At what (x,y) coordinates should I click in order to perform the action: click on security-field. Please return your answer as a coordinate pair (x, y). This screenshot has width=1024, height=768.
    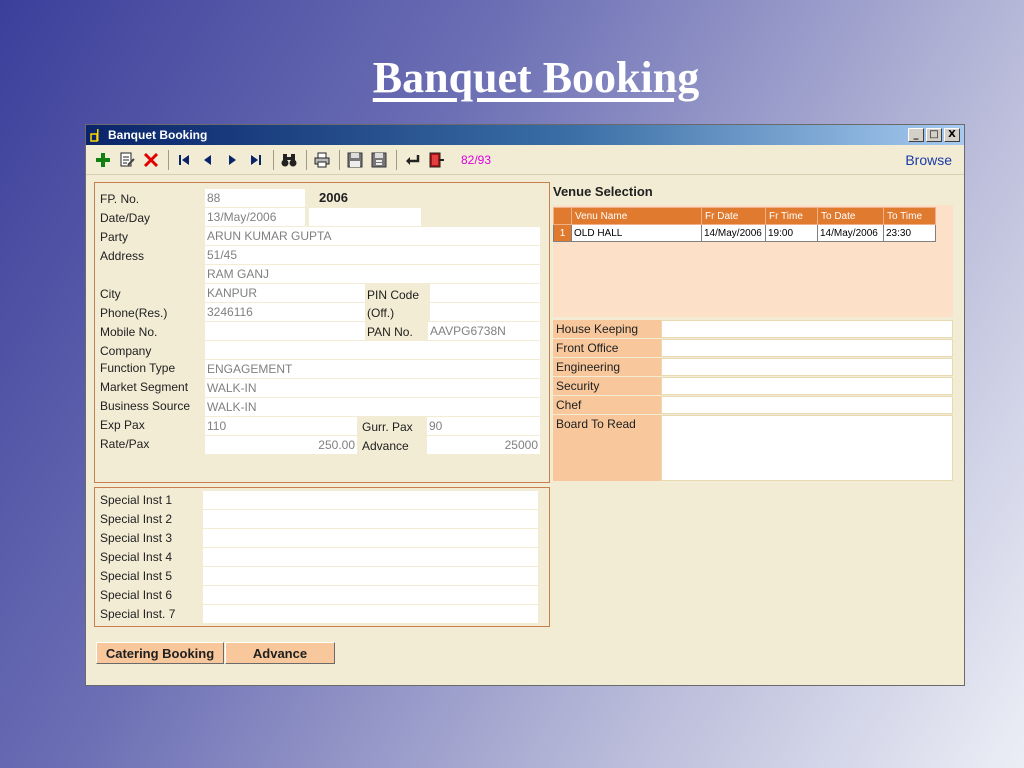
    Looking at the image, I should click on (807, 386).